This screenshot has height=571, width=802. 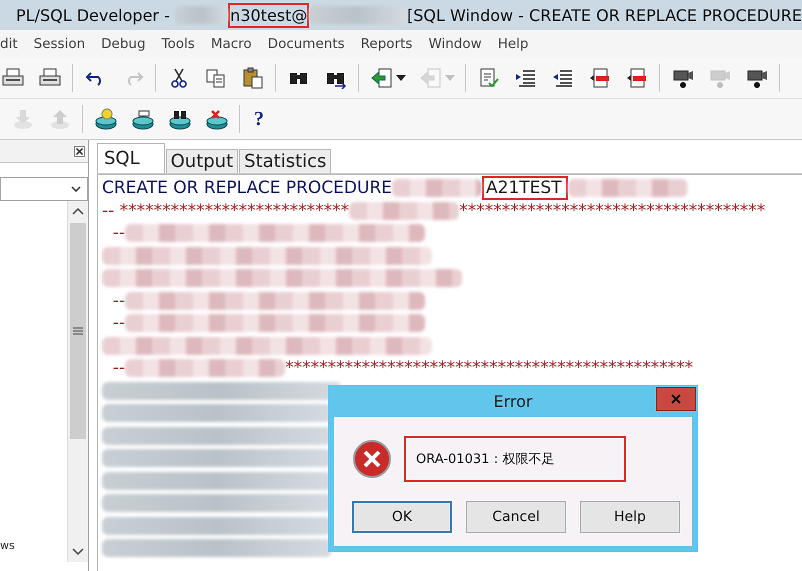 What do you see at coordinates (226, 210) in the screenshot?
I see `code-comment: -- ***************************` at bounding box center [226, 210].